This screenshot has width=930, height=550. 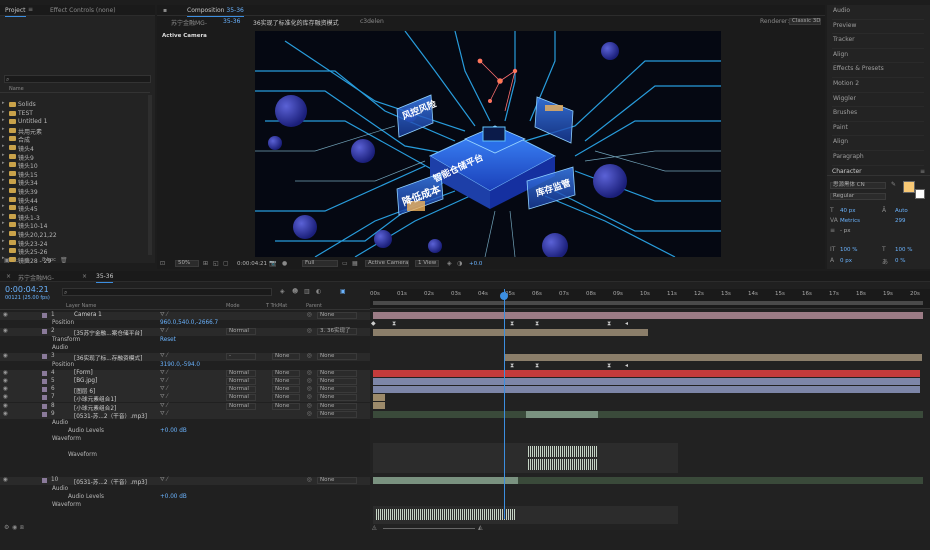 What do you see at coordinates (85, 381) in the screenshot?
I see `layer-name: [BG.jpg]` at bounding box center [85, 381].